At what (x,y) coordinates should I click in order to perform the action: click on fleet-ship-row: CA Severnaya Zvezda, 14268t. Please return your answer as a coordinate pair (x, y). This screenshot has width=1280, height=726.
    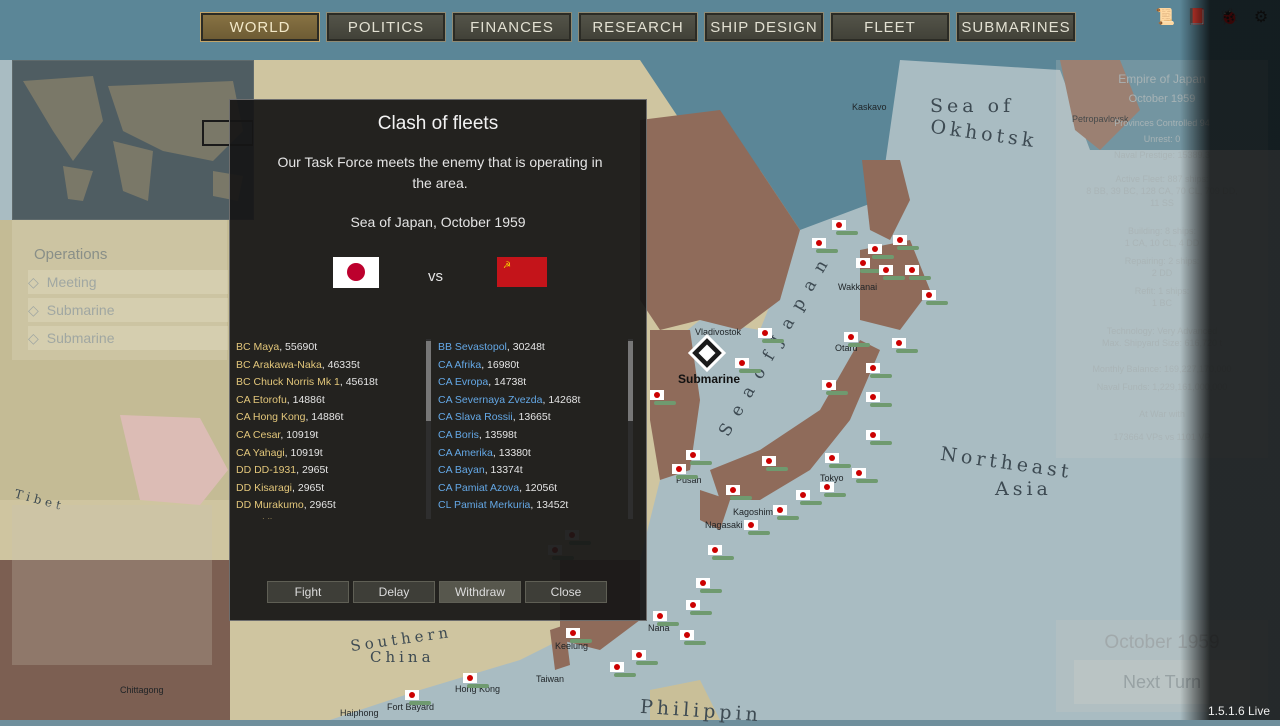
    Looking at the image, I should click on (532, 401).